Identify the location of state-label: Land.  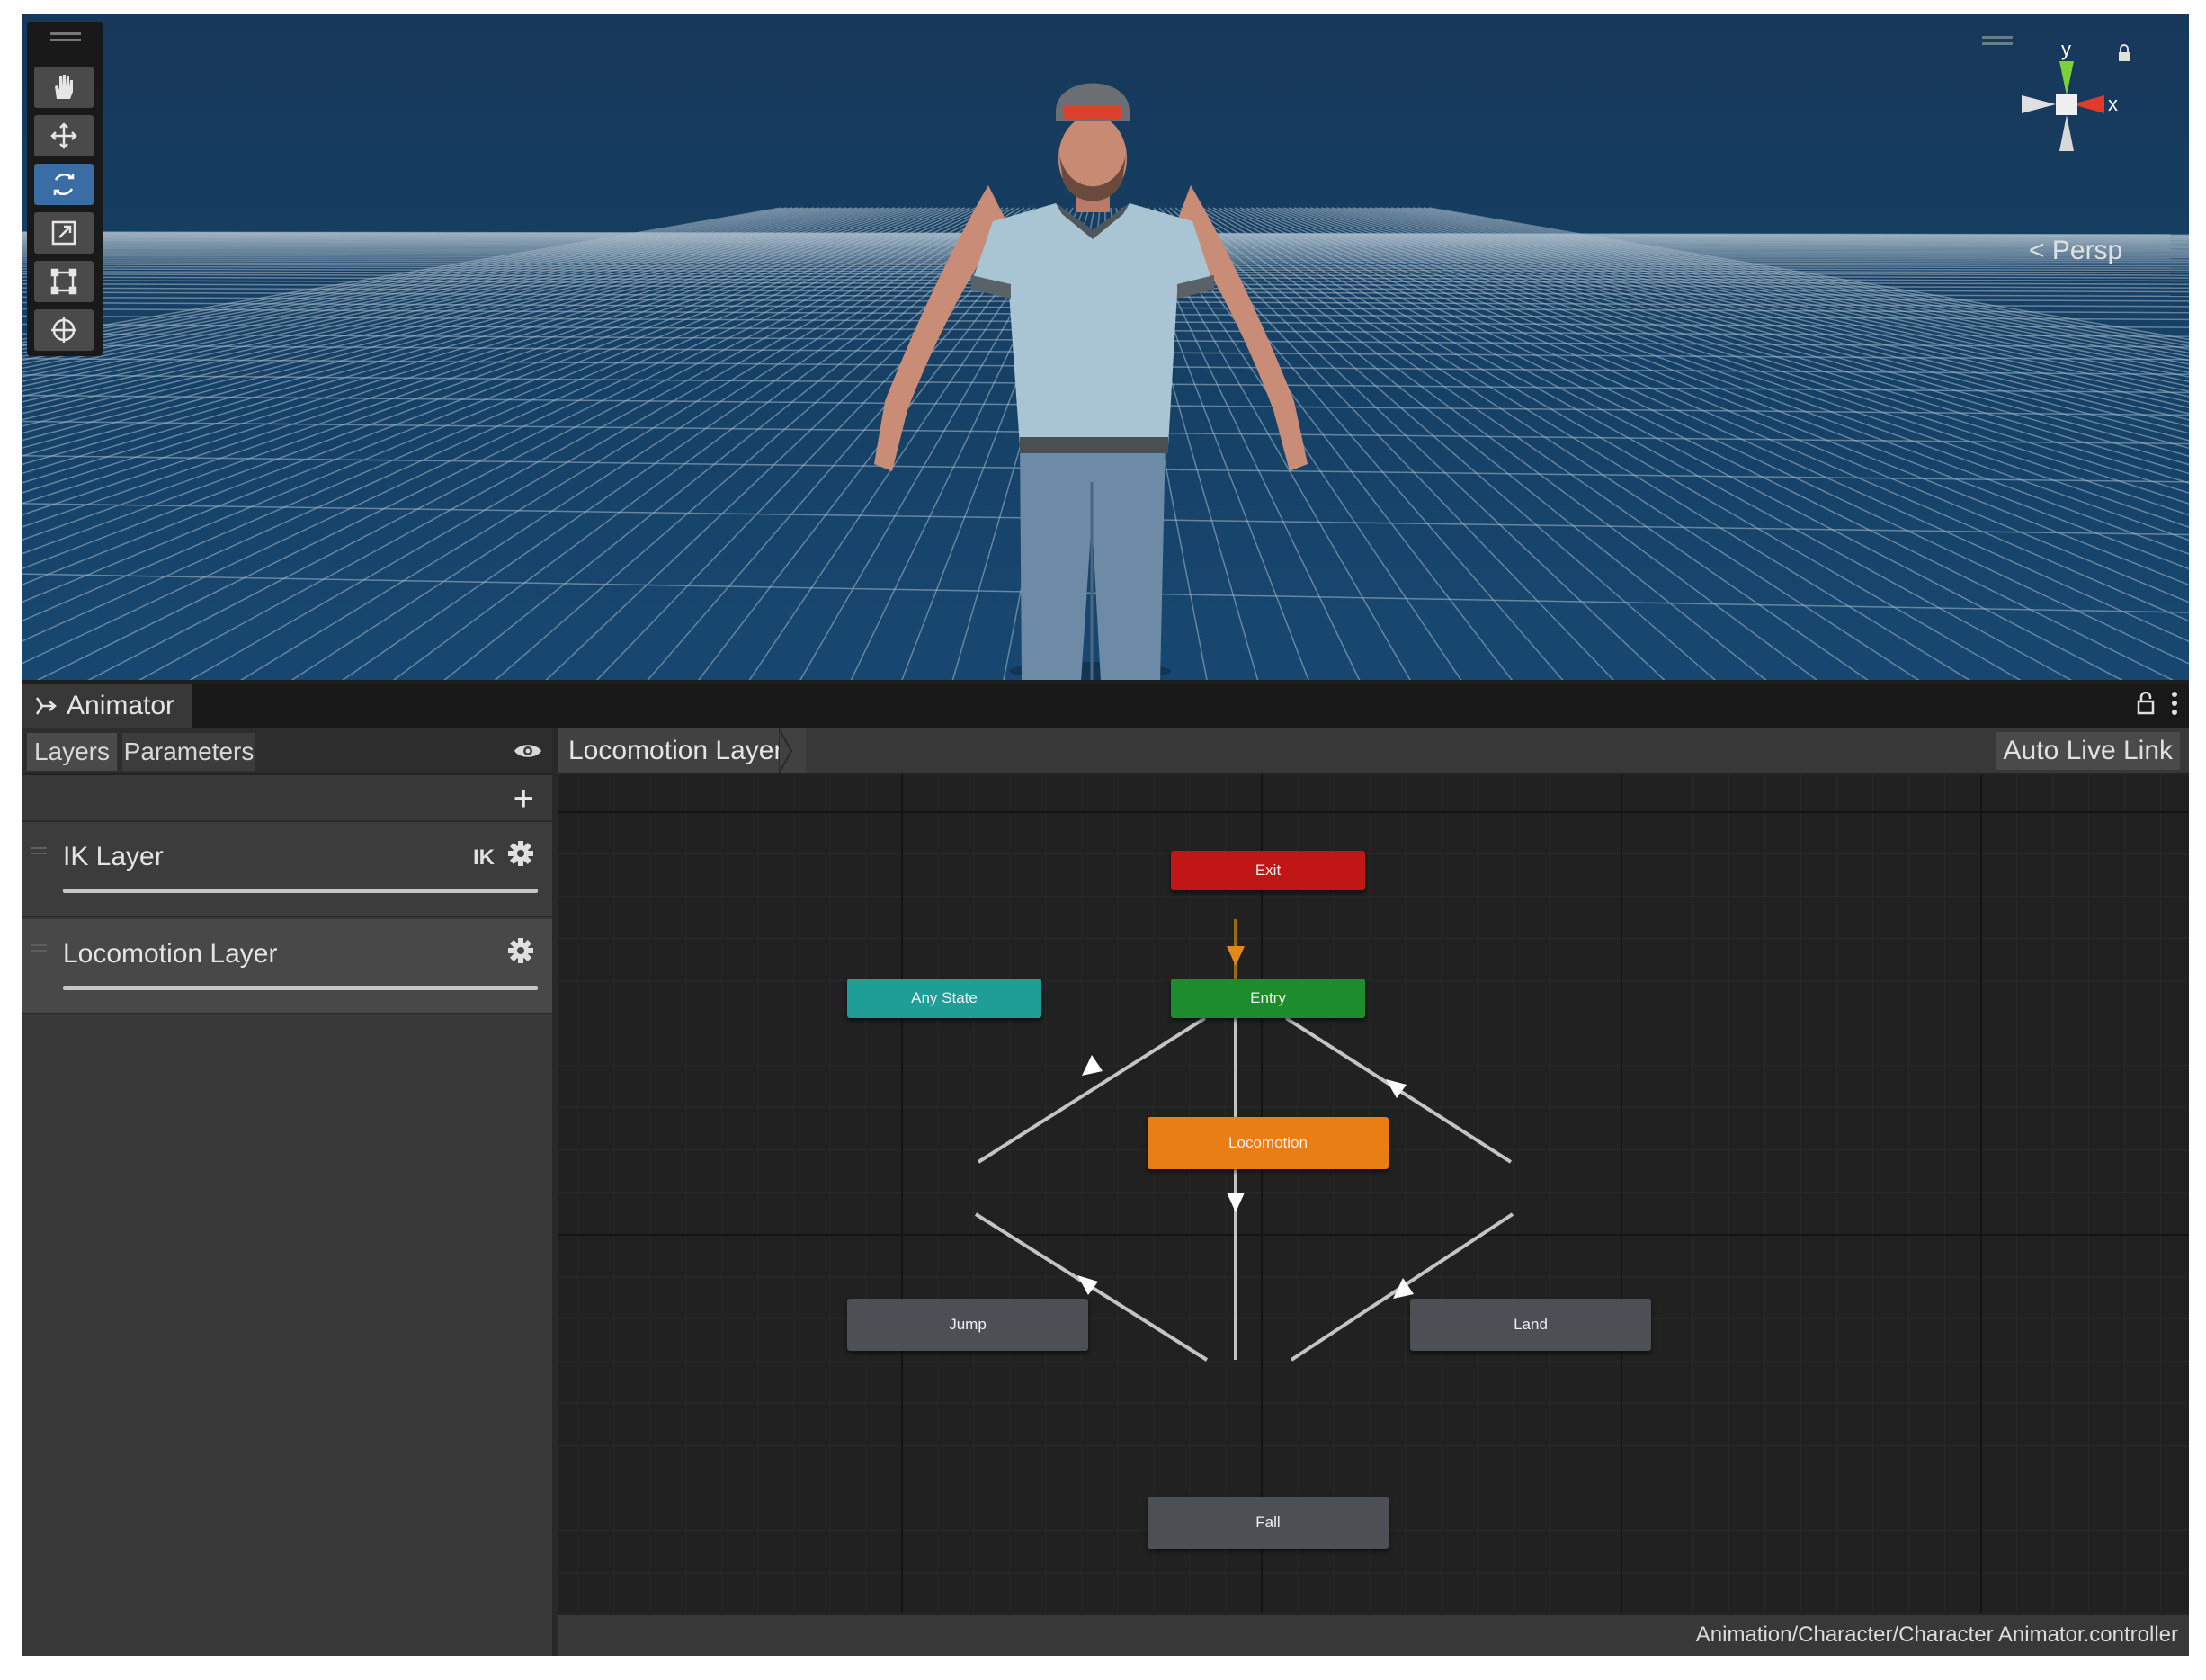
(1531, 1324).